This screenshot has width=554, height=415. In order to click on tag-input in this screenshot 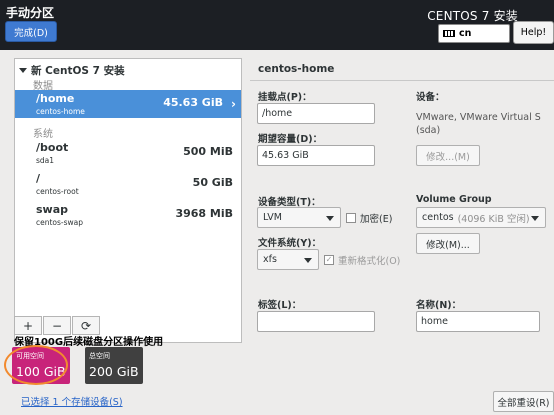, I will do `click(316, 321)`.